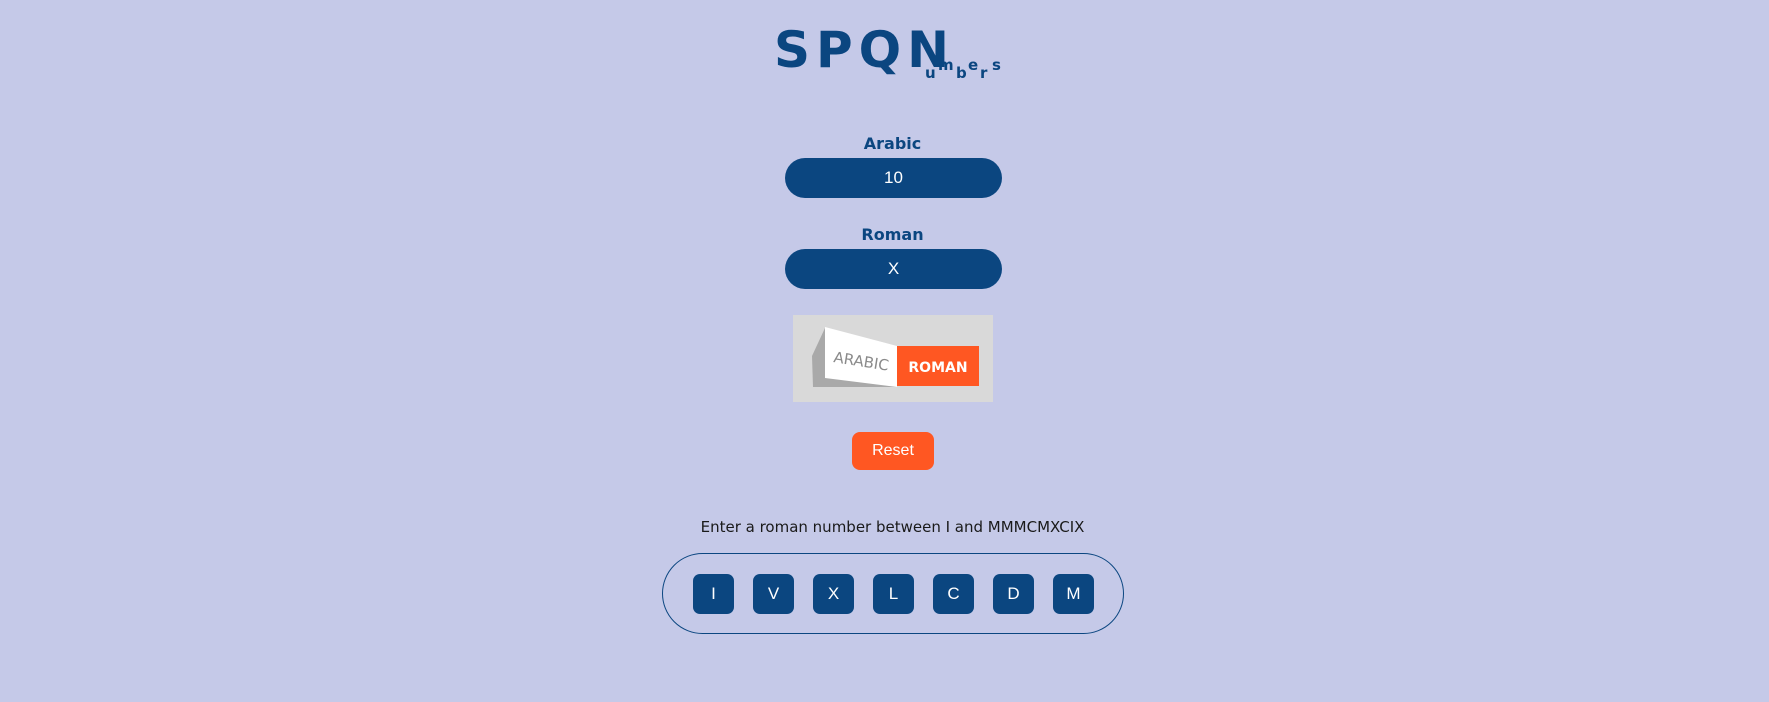 Image resolution: width=1769 pixels, height=702 pixels. What do you see at coordinates (1073, 594) in the screenshot?
I see `key-m: M` at bounding box center [1073, 594].